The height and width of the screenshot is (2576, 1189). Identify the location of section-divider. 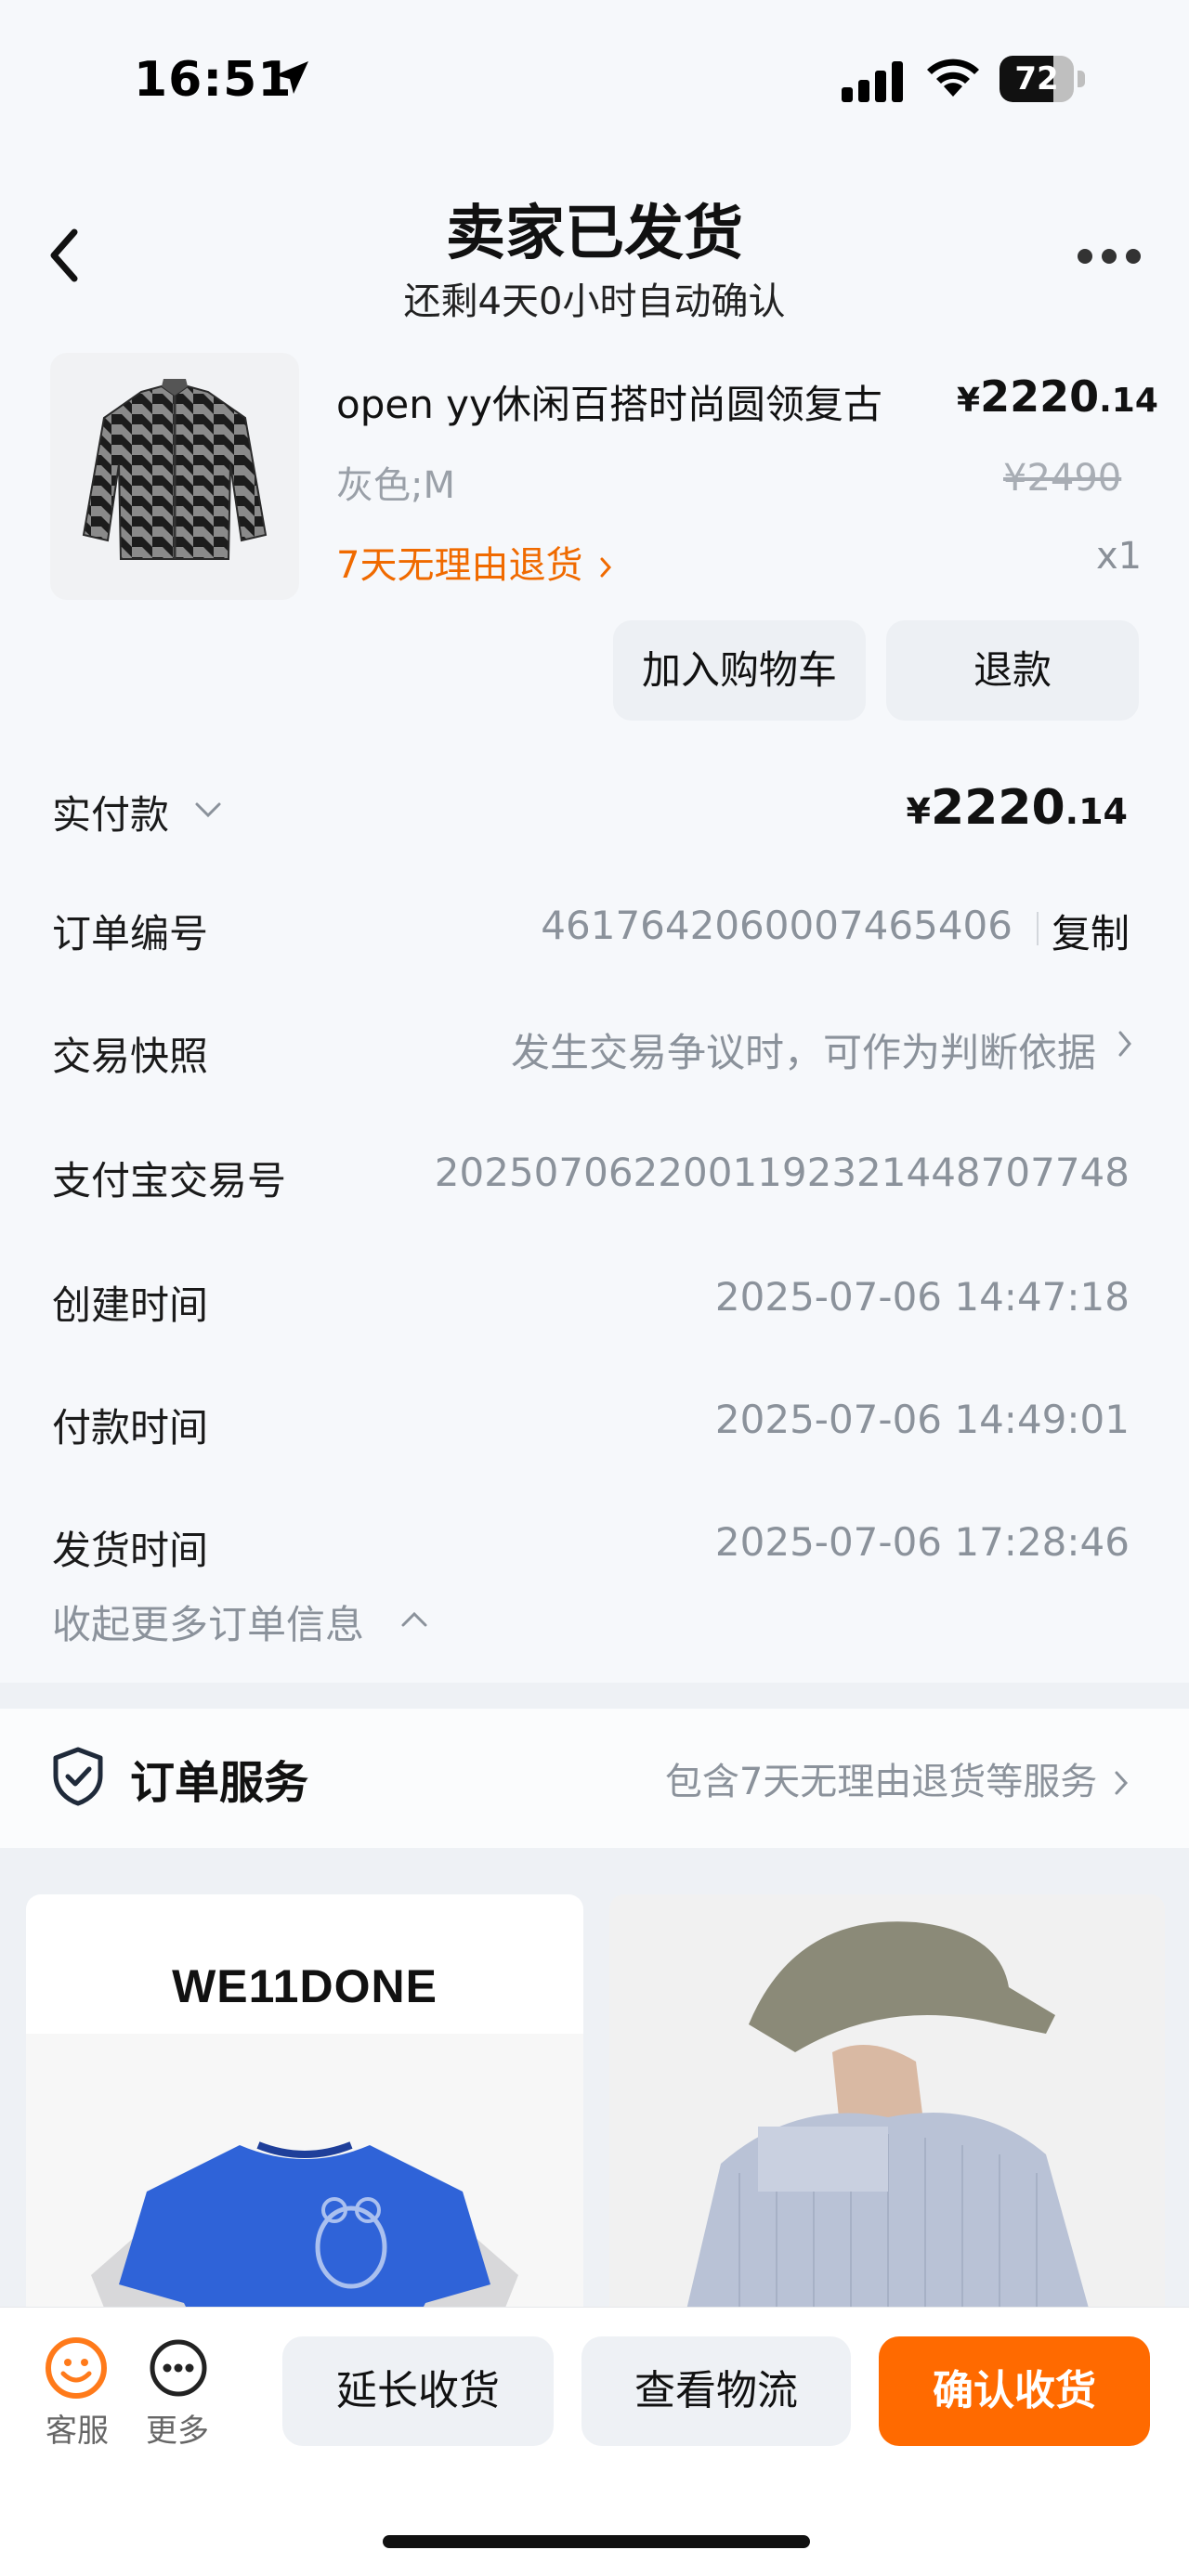
(594, 1696).